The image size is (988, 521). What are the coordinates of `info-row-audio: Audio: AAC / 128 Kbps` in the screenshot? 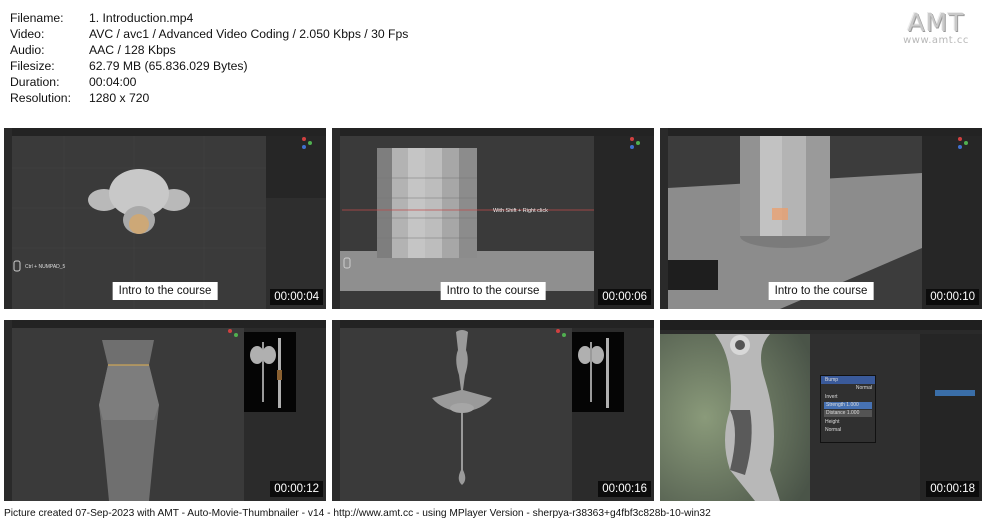 It's located at (209, 50).